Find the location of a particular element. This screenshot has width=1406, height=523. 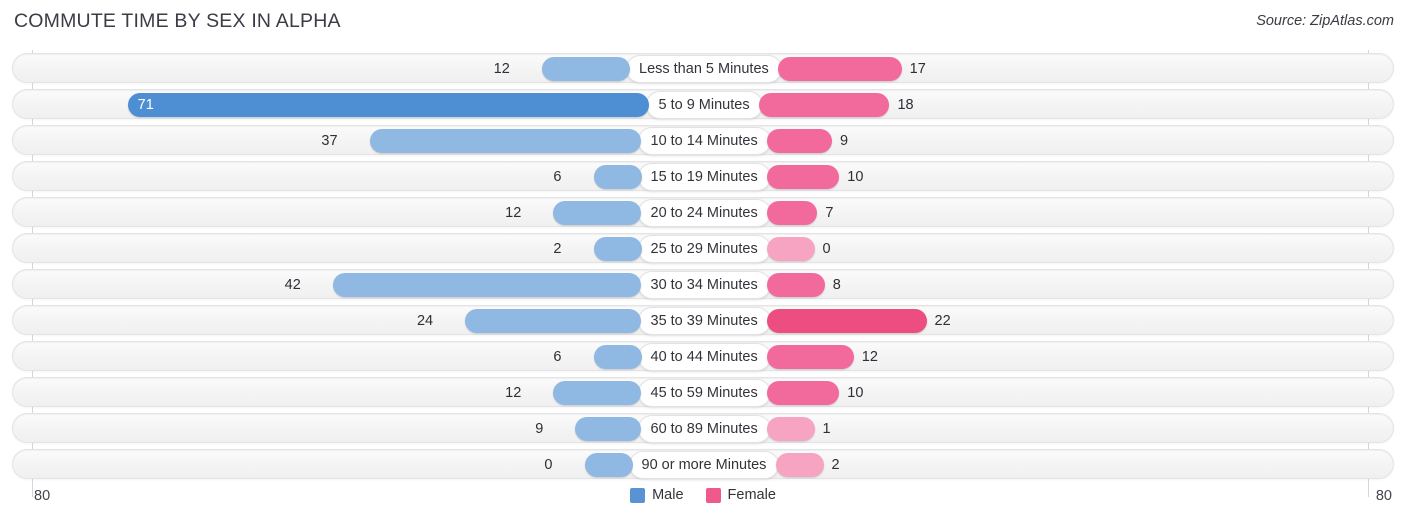

category-label: 45 to 59 Minutes is located at coordinates (704, 393).